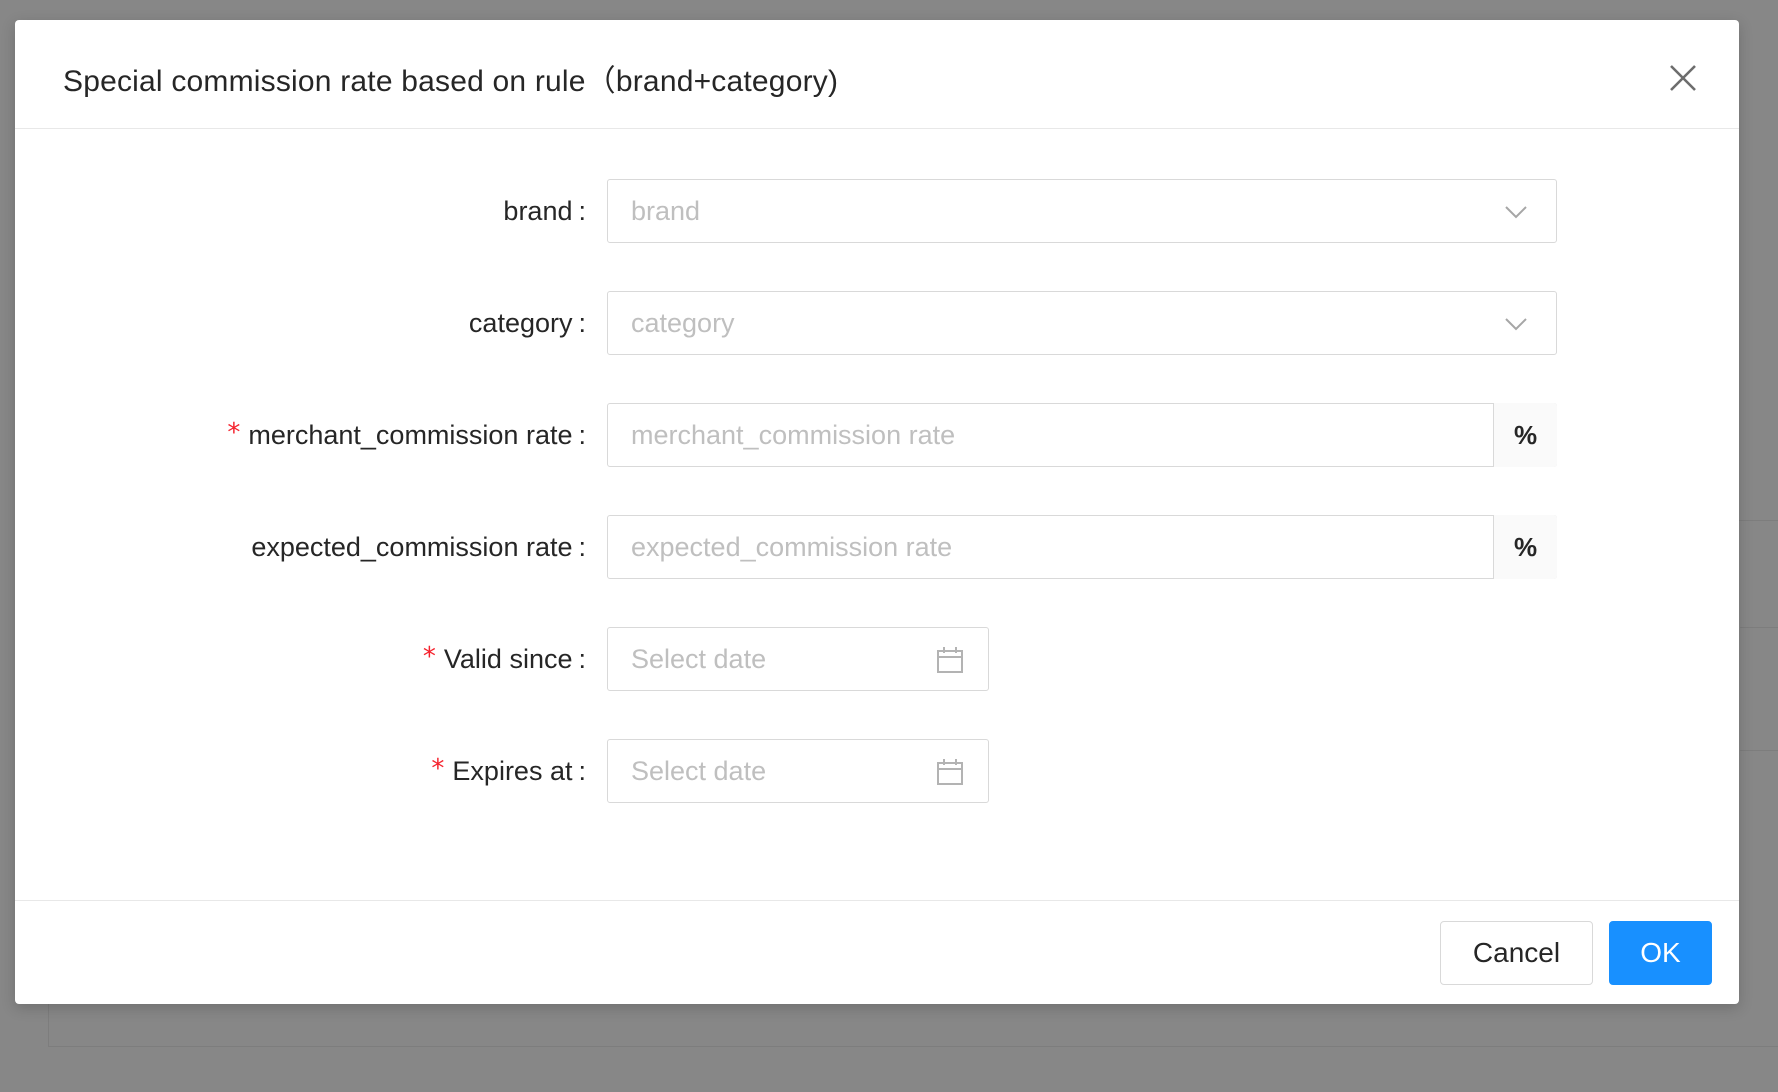 The width and height of the screenshot is (1778, 1092). What do you see at coordinates (1051, 435) in the screenshot?
I see `merchant-rate-input: merchant_commission rate` at bounding box center [1051, 435].